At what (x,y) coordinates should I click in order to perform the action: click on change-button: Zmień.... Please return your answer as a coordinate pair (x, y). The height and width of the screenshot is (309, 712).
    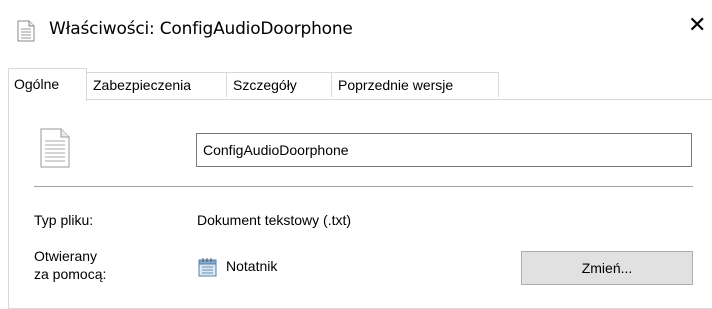
    Looking at the image, I should click on (607, 268).